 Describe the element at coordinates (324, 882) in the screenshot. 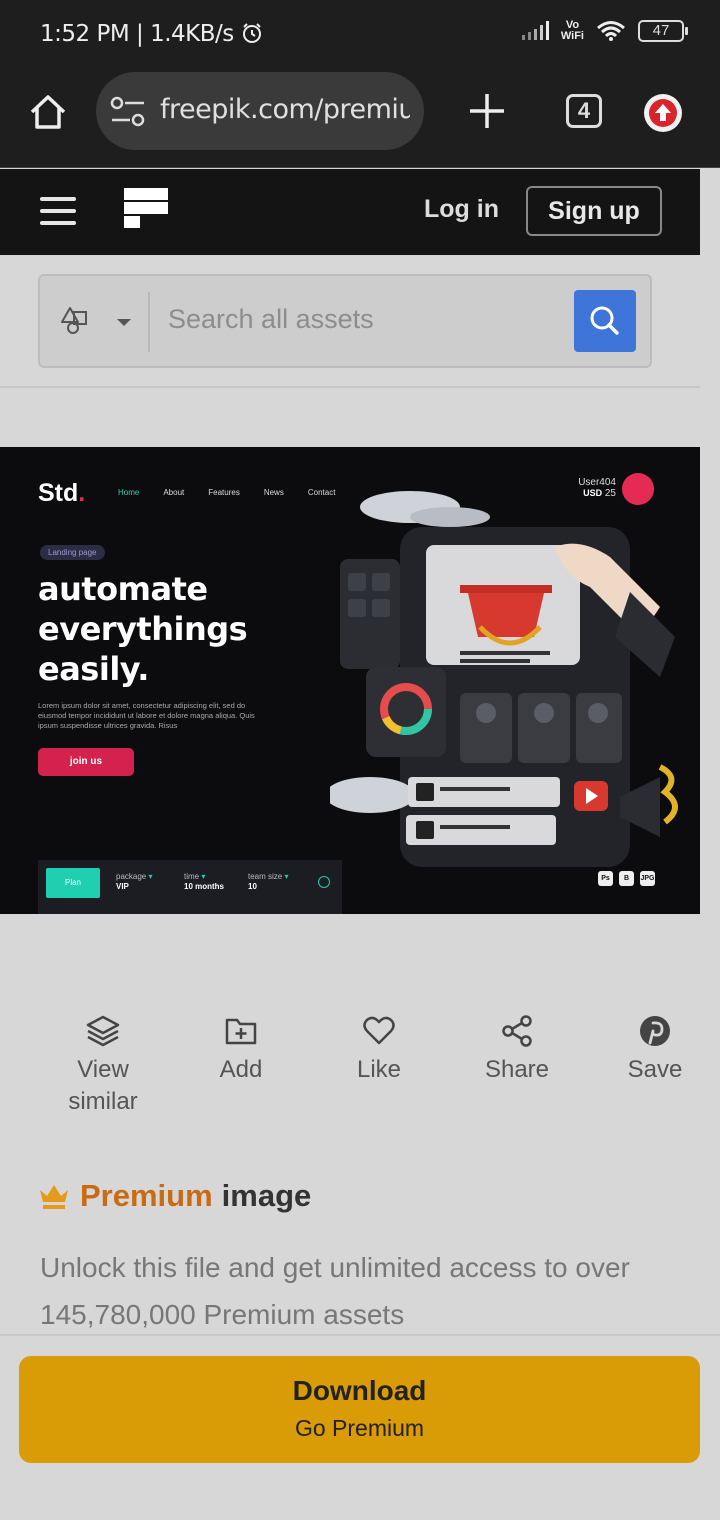

I see `info-icon` at that location.